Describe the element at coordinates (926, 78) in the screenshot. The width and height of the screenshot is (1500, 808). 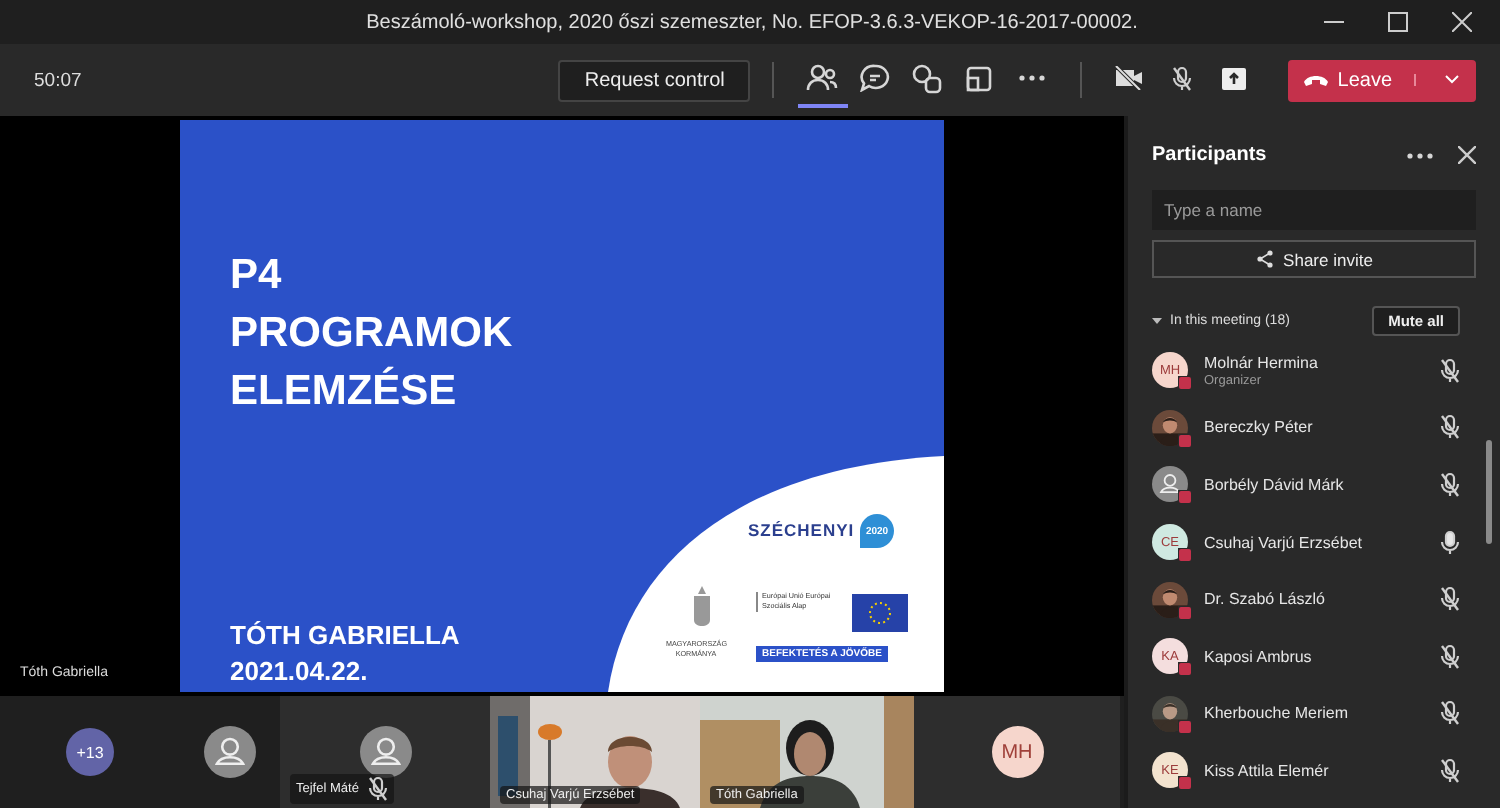
I see `hand-icon` at that location.